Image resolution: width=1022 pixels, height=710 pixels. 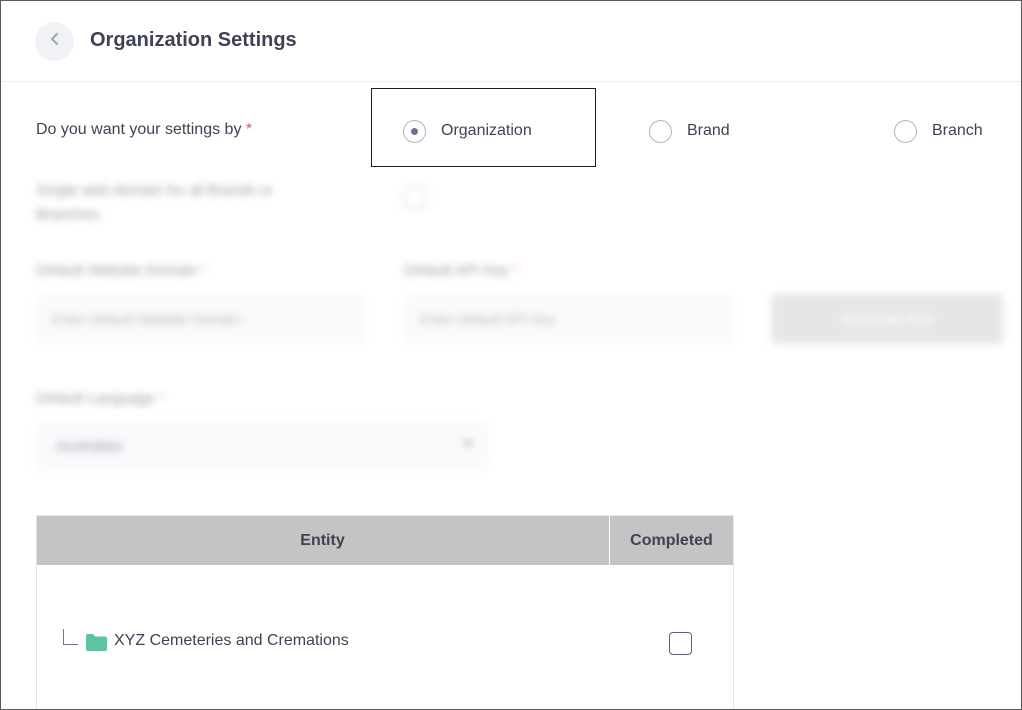 What do you see at coordinates (671, 540) in the screenshot?
I see `column-header-completed: Completed` at bounding box center [671, 540].